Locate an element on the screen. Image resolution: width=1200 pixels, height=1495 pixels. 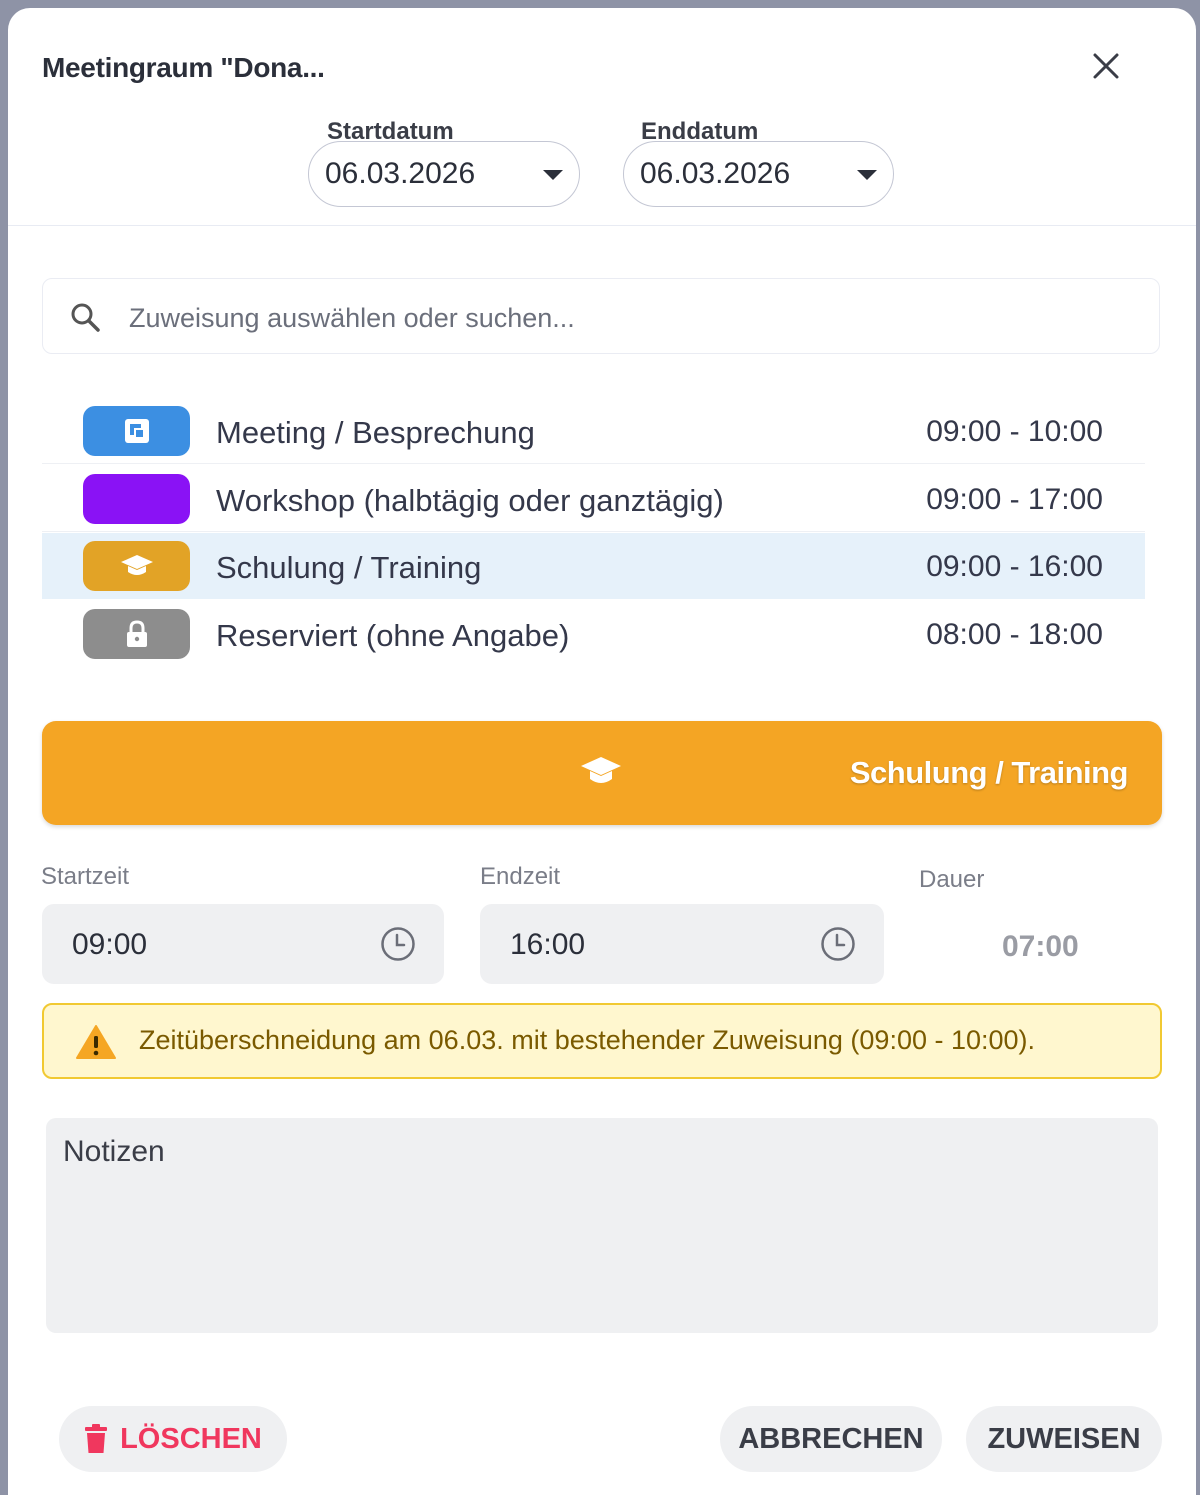
assignment-label: Workshop (halbtägig oder ganztägig) is located at coordinates (470, 500).